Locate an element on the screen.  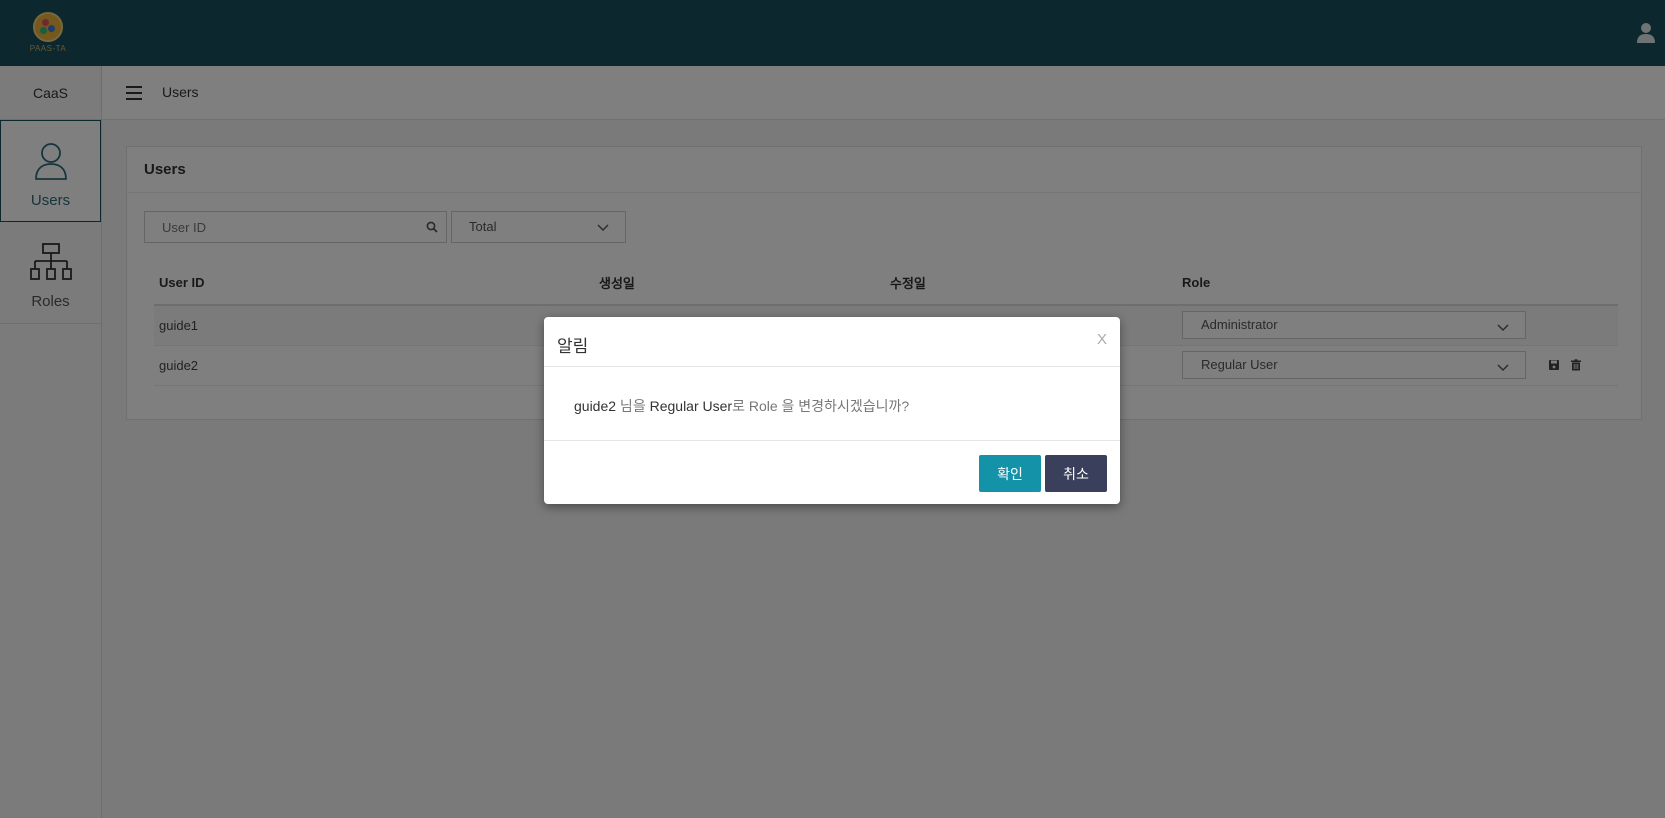
dialog-header: 알림 X is located at coordinates (832, 342).